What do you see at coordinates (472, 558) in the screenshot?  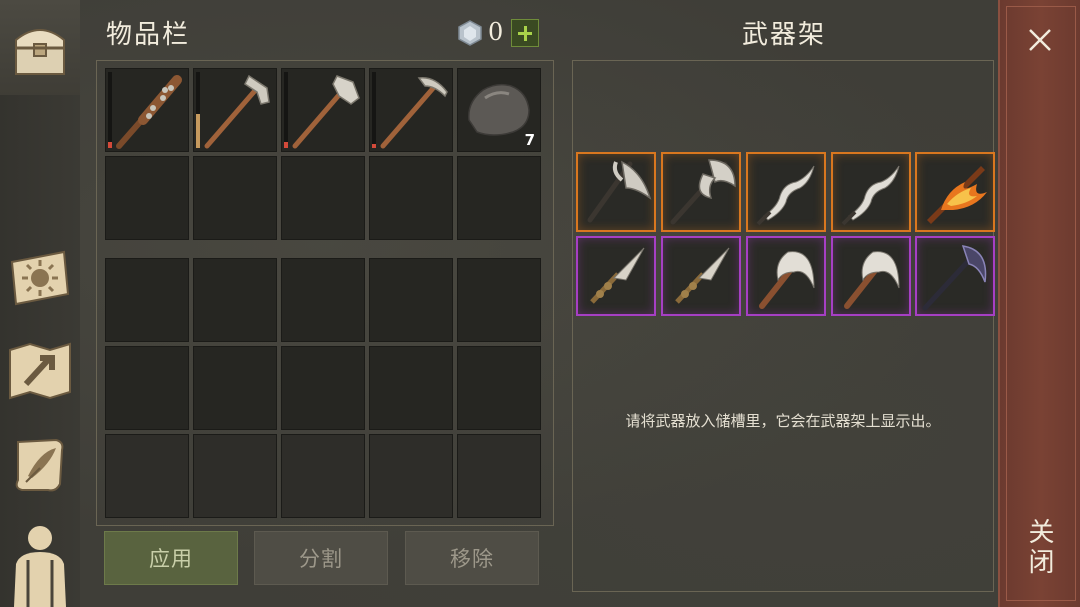 I see `remove-button: 移除` at bounding box center [472, 558].